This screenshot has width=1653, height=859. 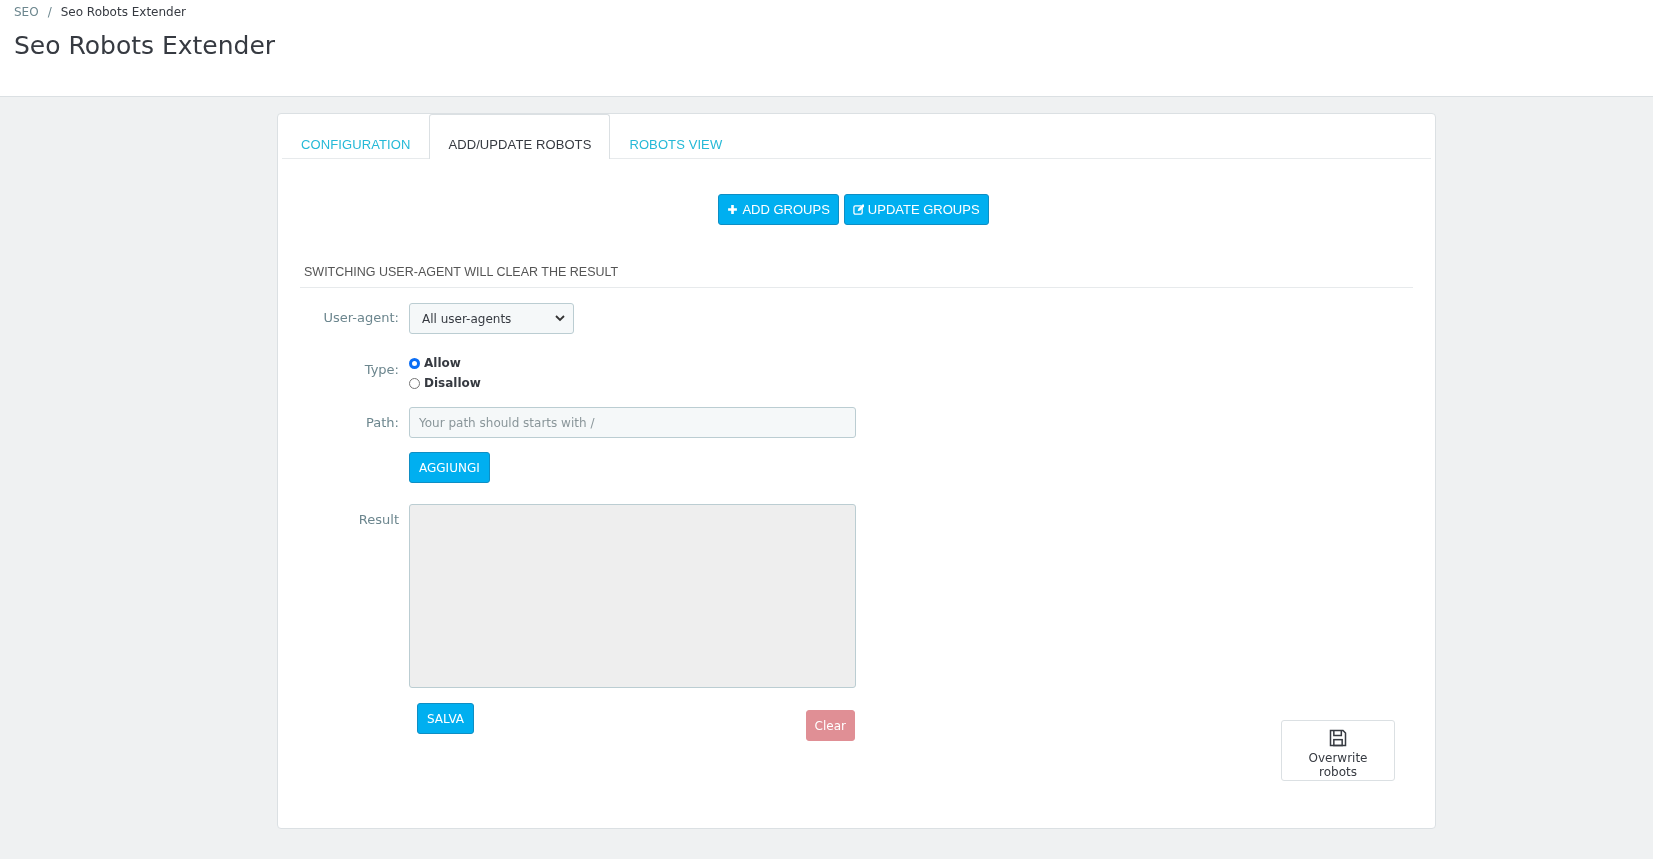 What do you see at coordinates (461, 272) in the screenshot?
I see `section-heading: SWITCHING USER-AGENT WILL CLEAR THE RESULT` at bounding box center [461, 272].